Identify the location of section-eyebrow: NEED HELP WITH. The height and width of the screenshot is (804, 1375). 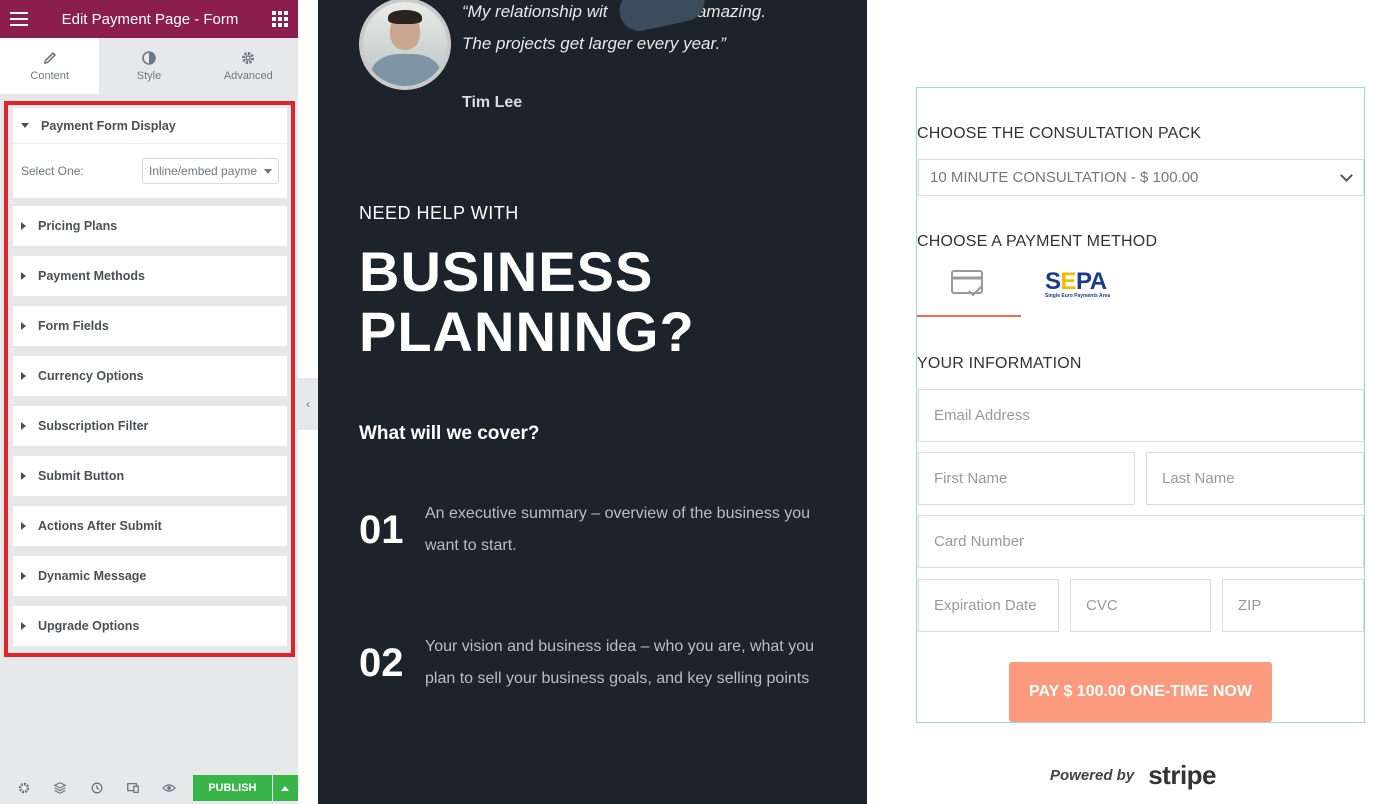
(439, 213).